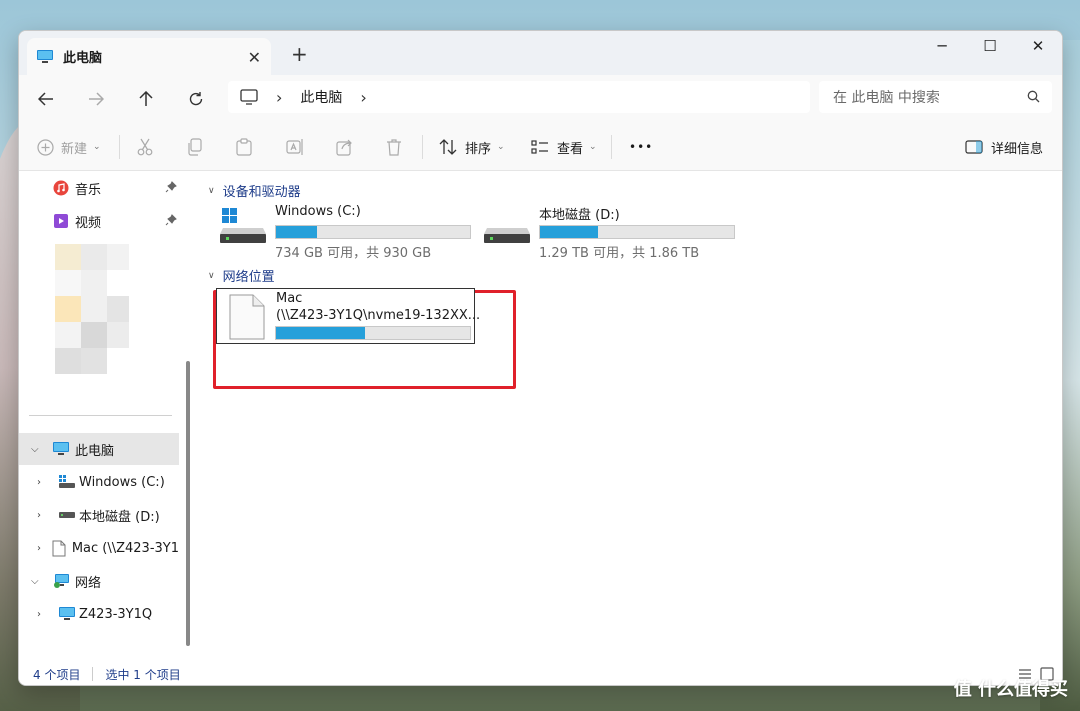 The width and height of the screenshot is (1080, 711). What do you see at coordinates (249, 97) in the screenshot?
I see `monitor-outline-icon` at bounding box center [249, 97].